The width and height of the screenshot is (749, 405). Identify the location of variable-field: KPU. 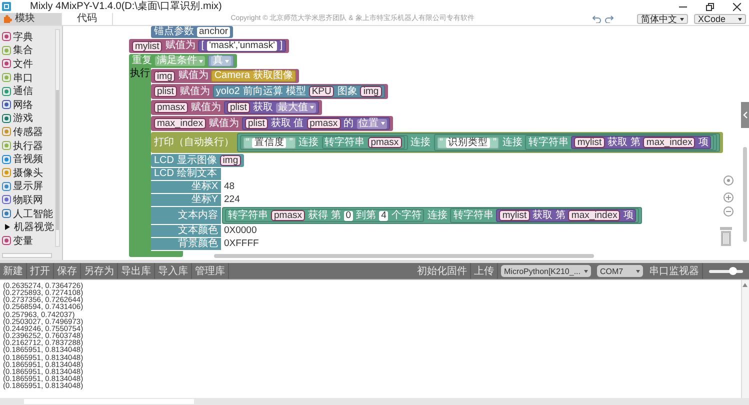
(321, 91).